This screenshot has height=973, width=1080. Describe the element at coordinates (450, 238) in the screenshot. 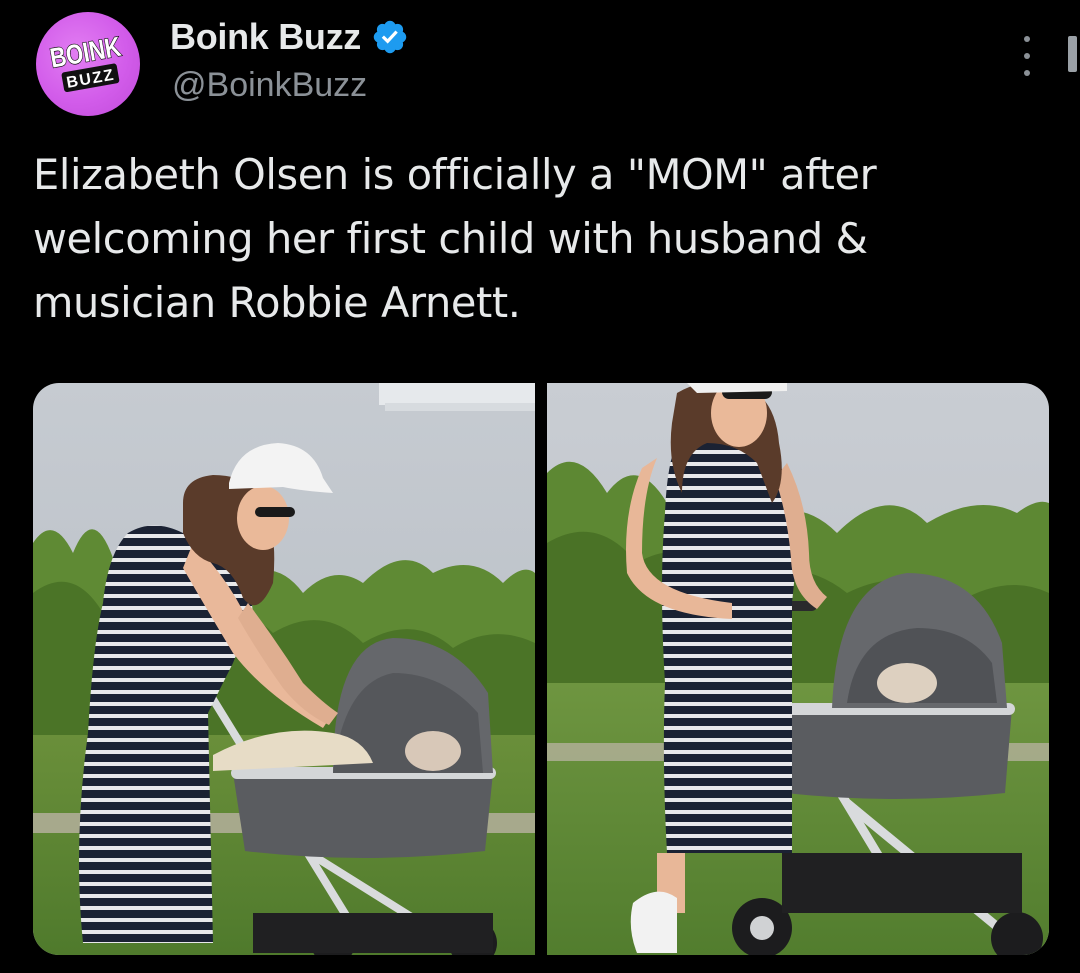

I see `tweet-text-line: welcoming her first child with husband &` at that location.